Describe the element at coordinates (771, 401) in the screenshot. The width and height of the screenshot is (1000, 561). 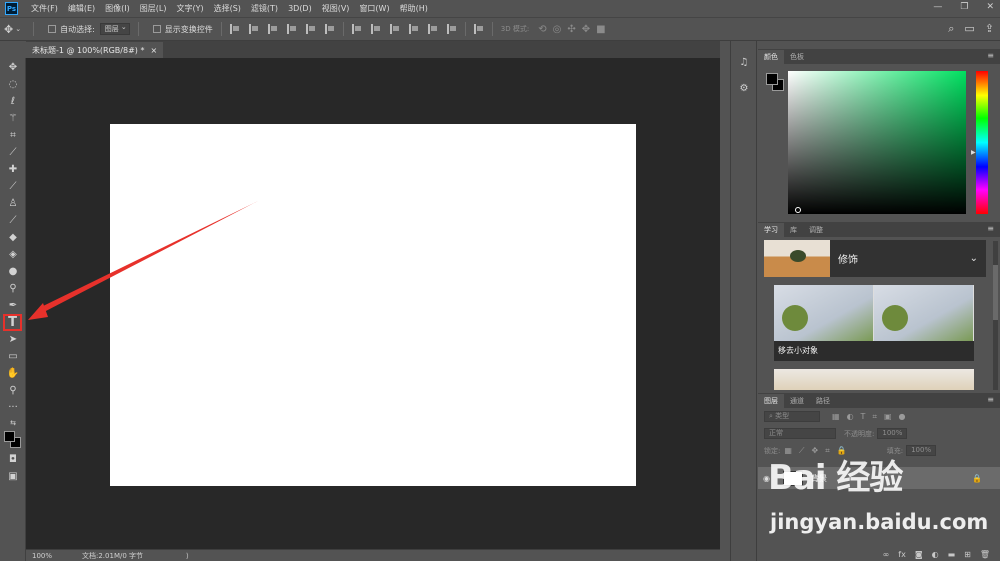
I see `tab-layers: 图层` at that location.